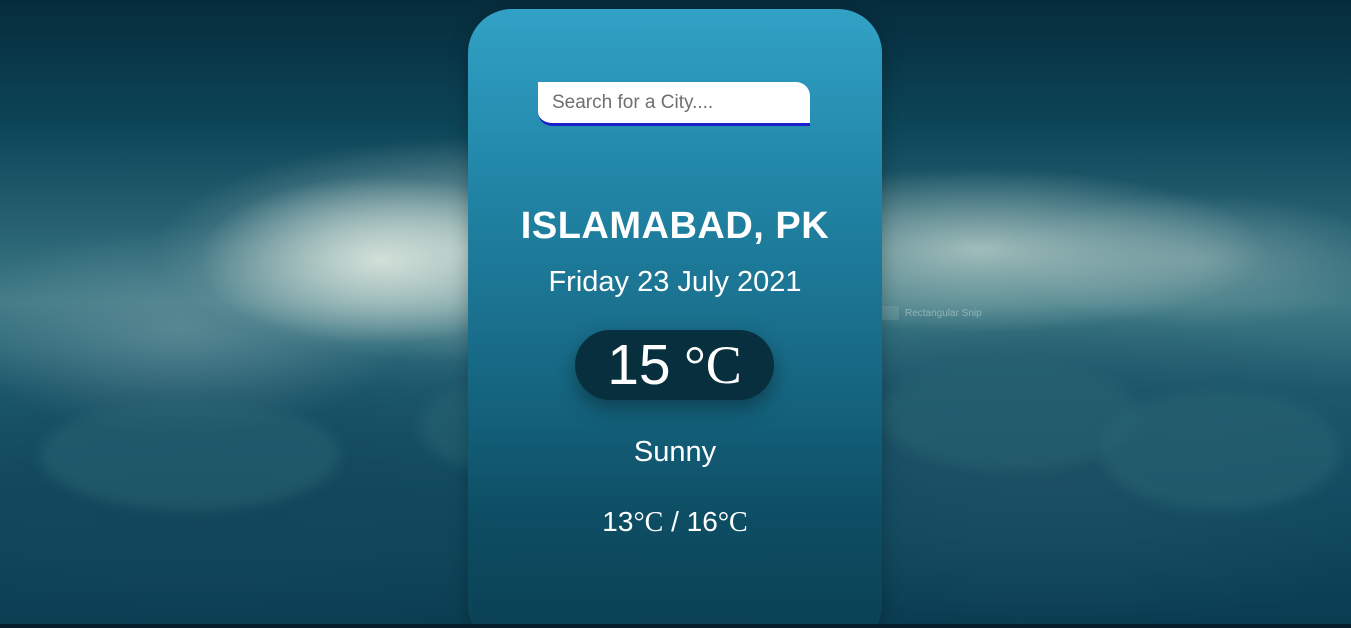  Describe the element at coordinates (674, 104) in the screenshot. I see `city-search-input` at that location.